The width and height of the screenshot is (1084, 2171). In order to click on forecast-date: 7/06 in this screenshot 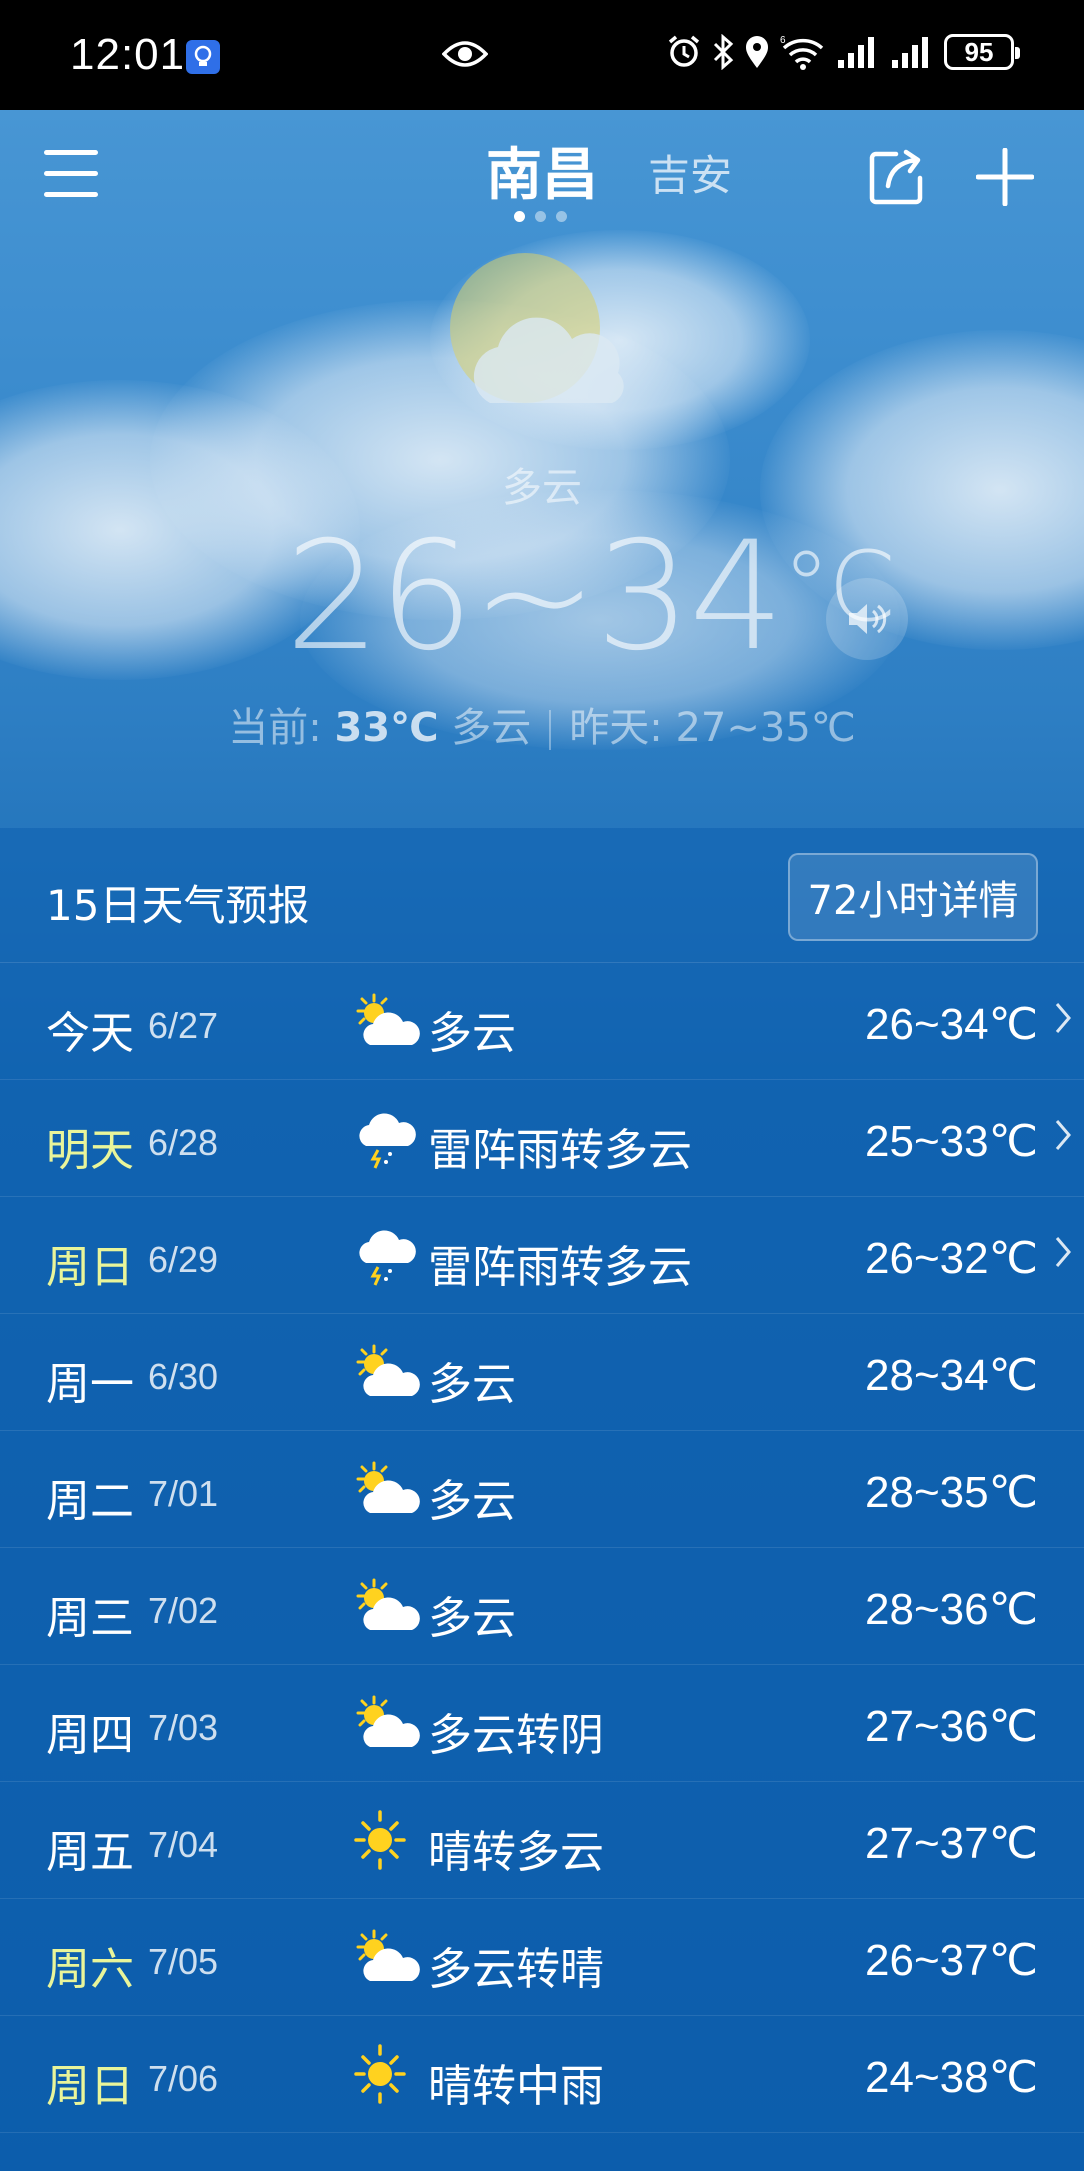, I will do `click(183, 2078)`.